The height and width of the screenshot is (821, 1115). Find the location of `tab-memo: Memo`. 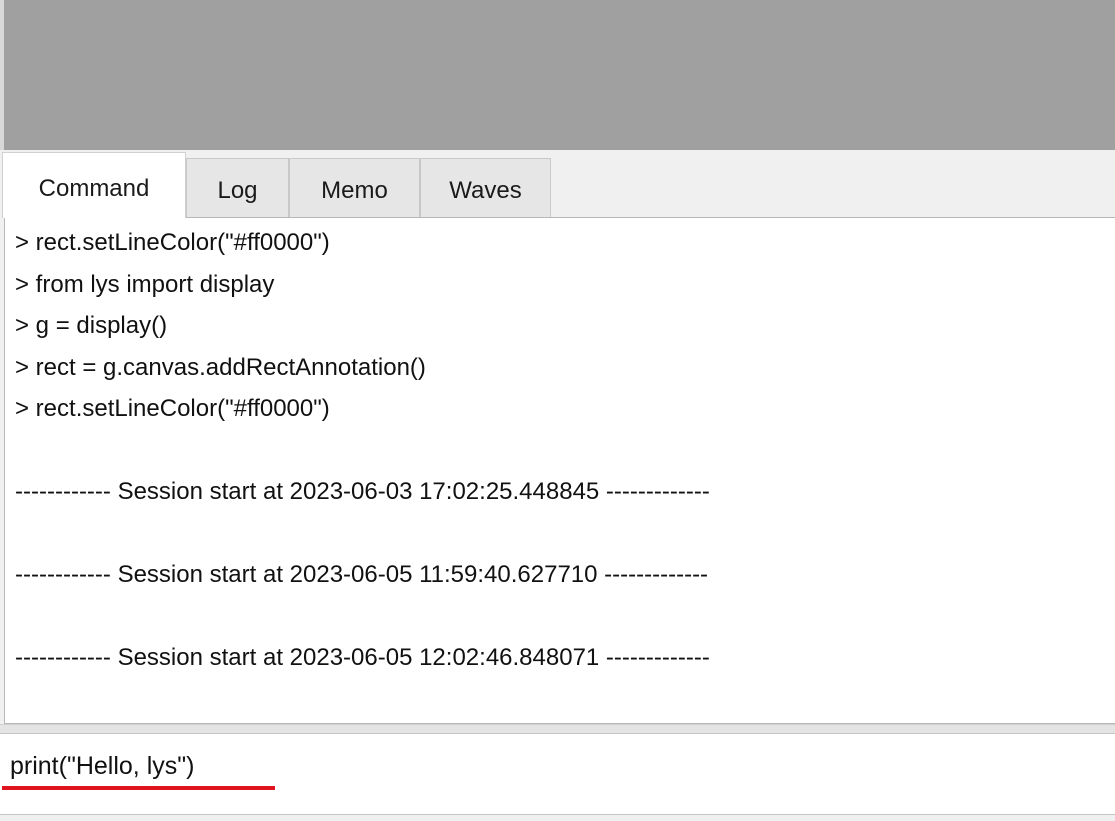

tab-memo: Memo is located at coordinates (354, 188).